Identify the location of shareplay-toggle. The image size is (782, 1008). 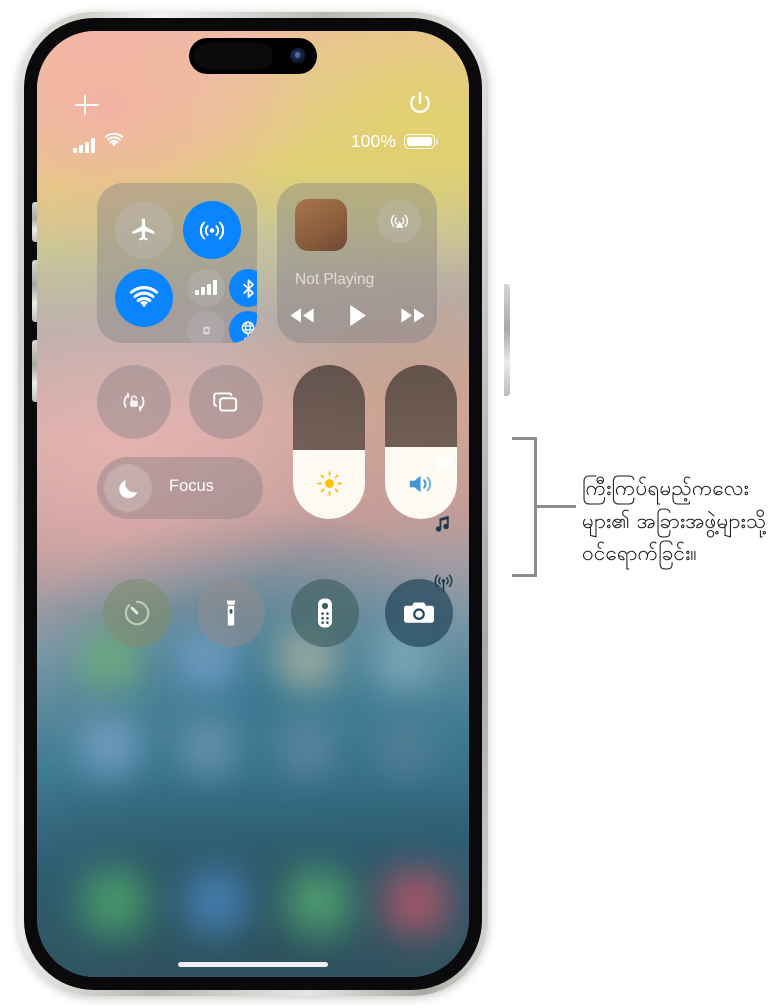
(206, 327).